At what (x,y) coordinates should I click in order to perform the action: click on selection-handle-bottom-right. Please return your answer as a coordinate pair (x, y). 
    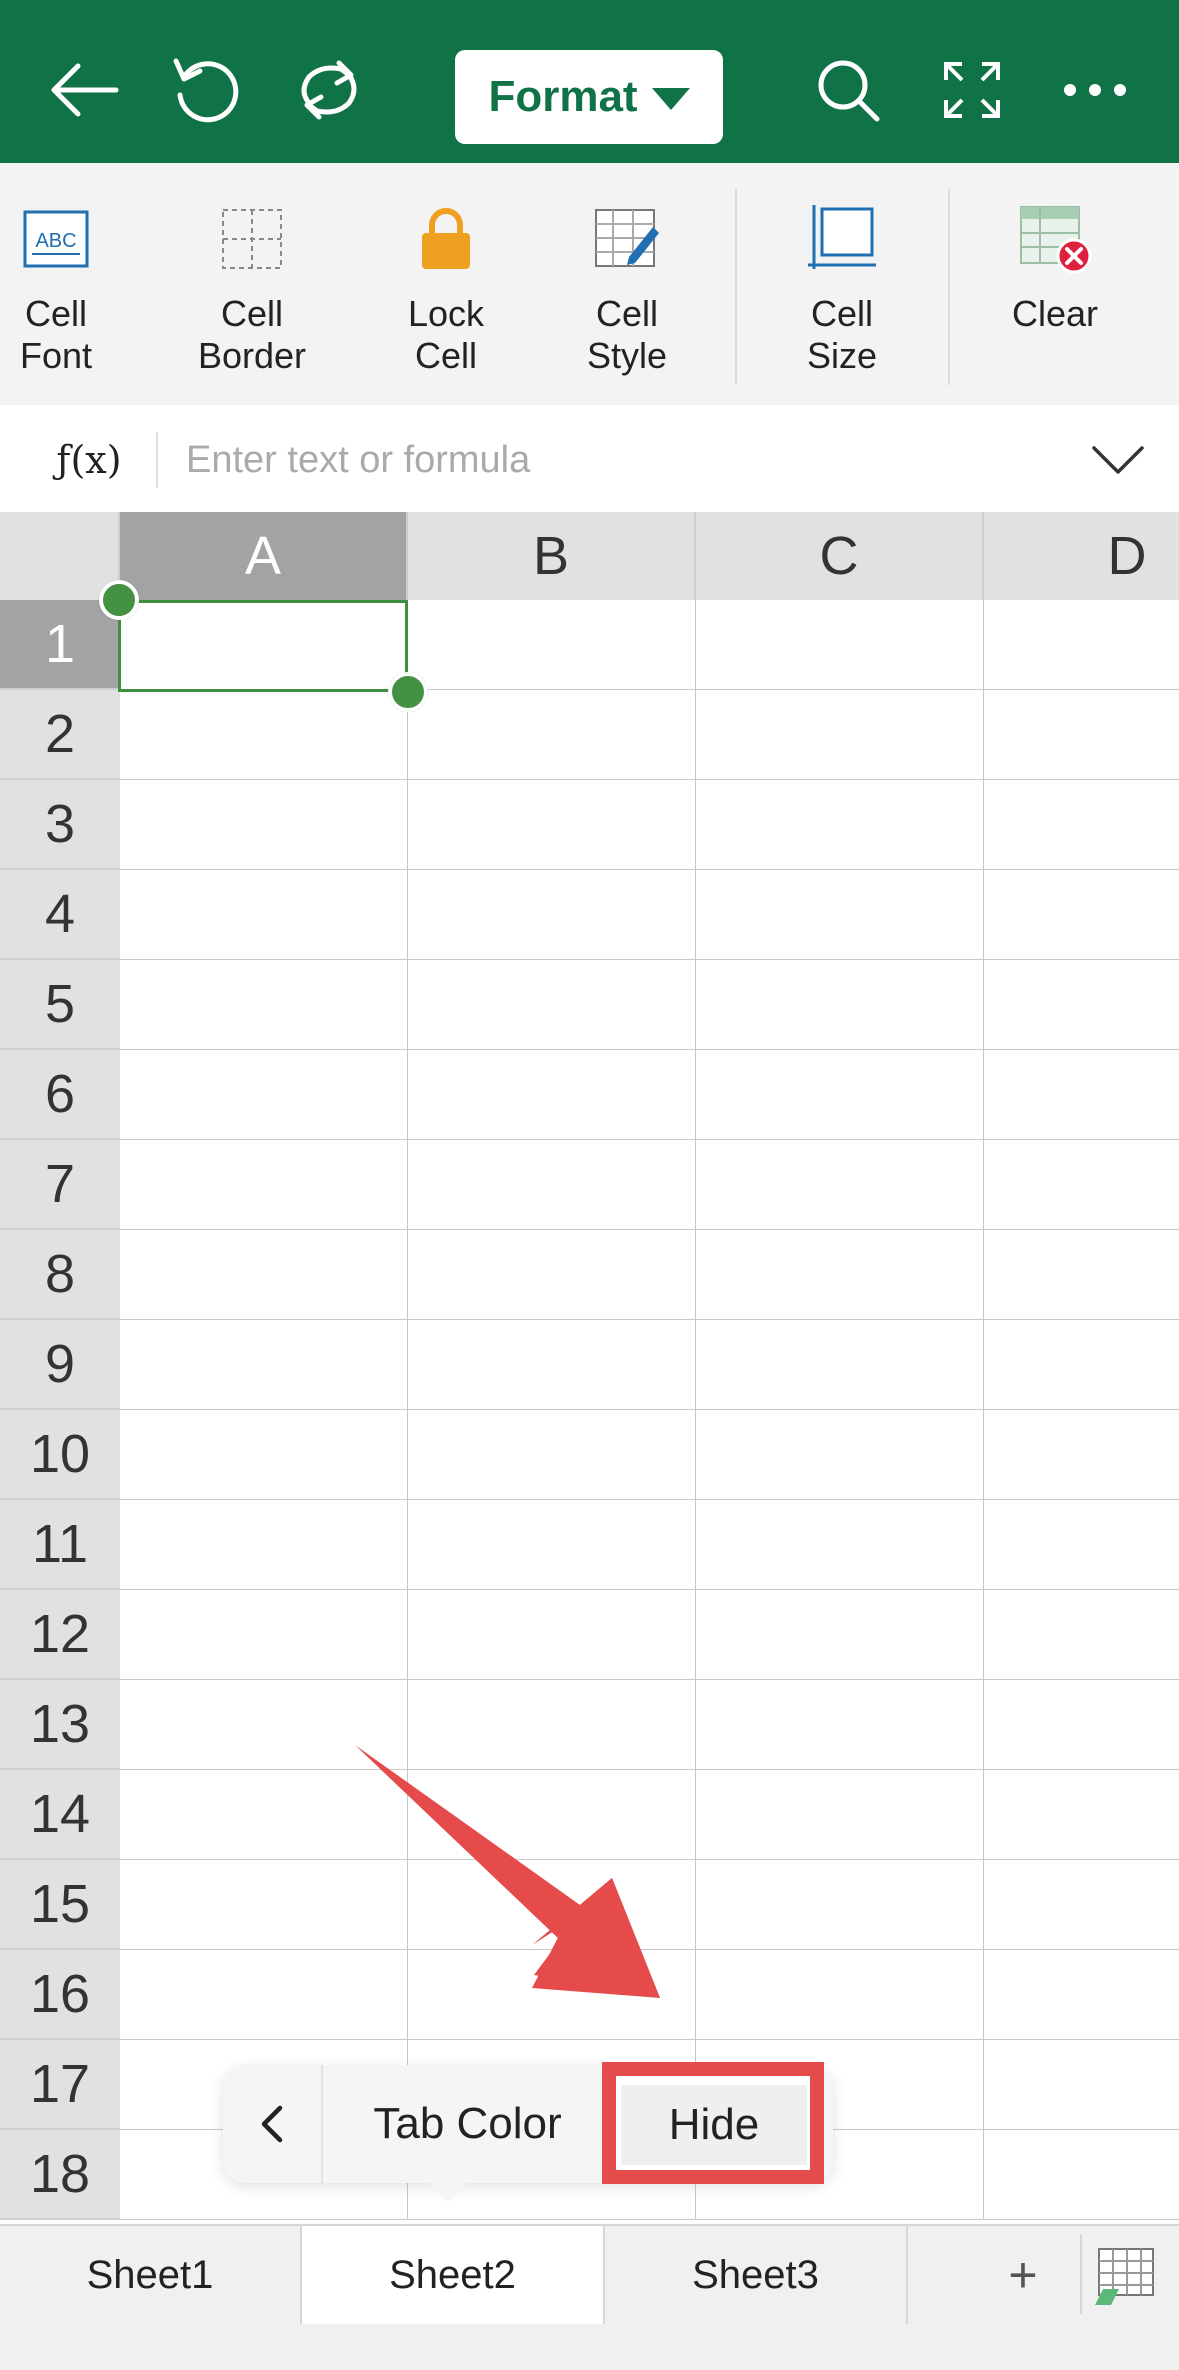
    Looking at the image, I should click on (408, 692).